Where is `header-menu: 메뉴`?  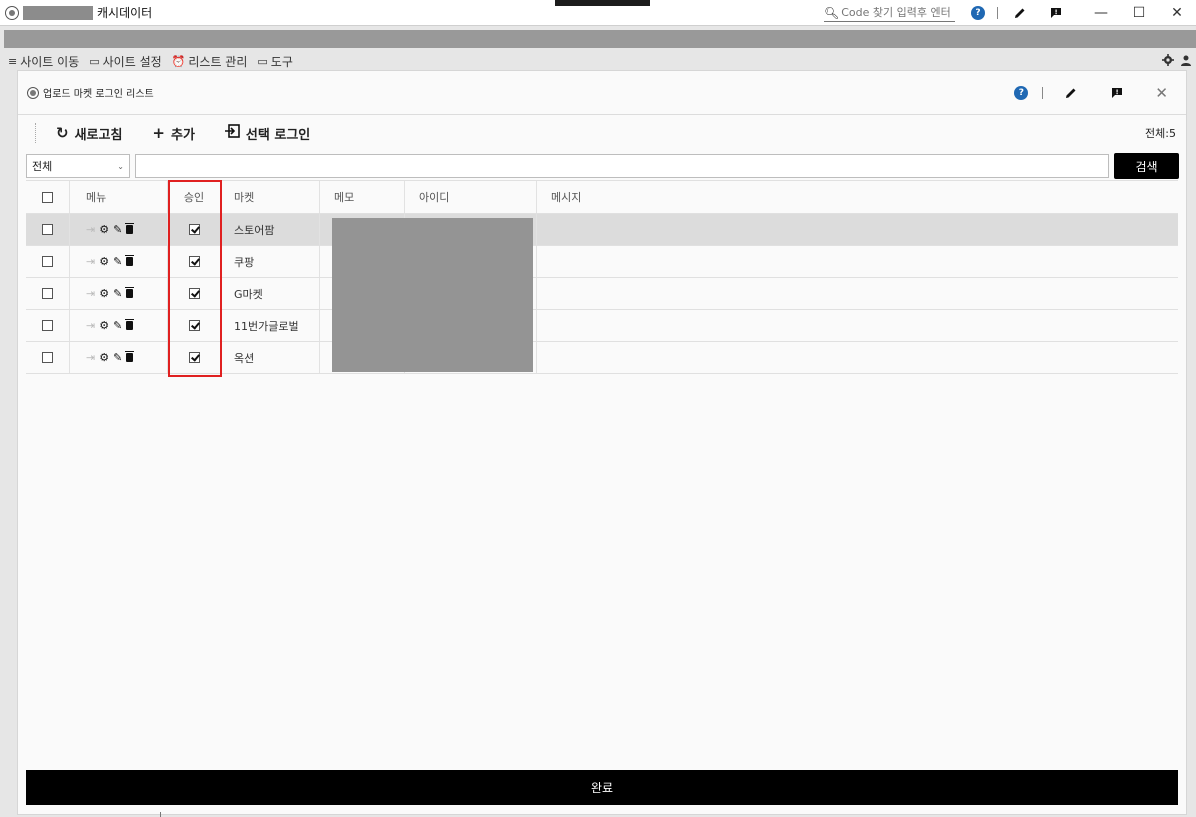 header-menu: 메뉴 is located at coordinates (119, 197).